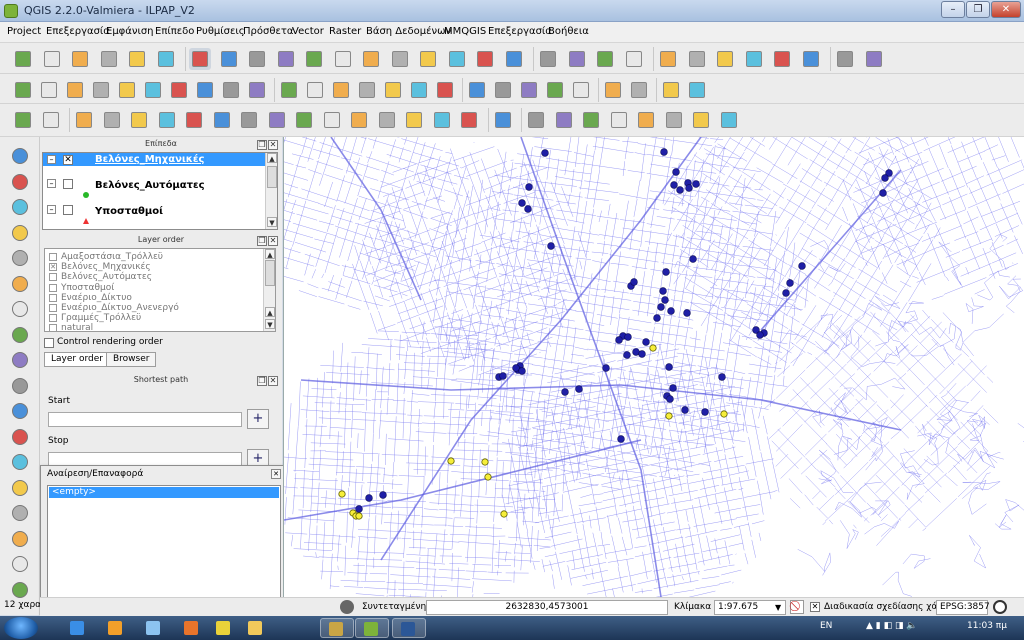  Describe the element at coordinates (286, 59) in the screenshot. I see `zoom-in-button` at that location.